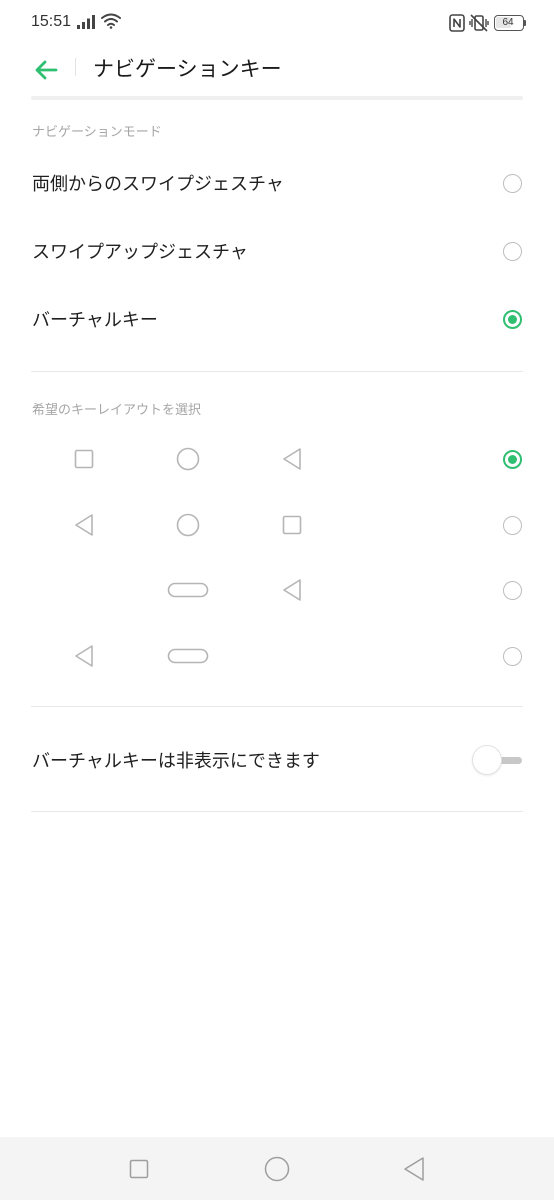 The image size is (554, 1200). I want to click on battery-icon: 64, so click(509, 23).